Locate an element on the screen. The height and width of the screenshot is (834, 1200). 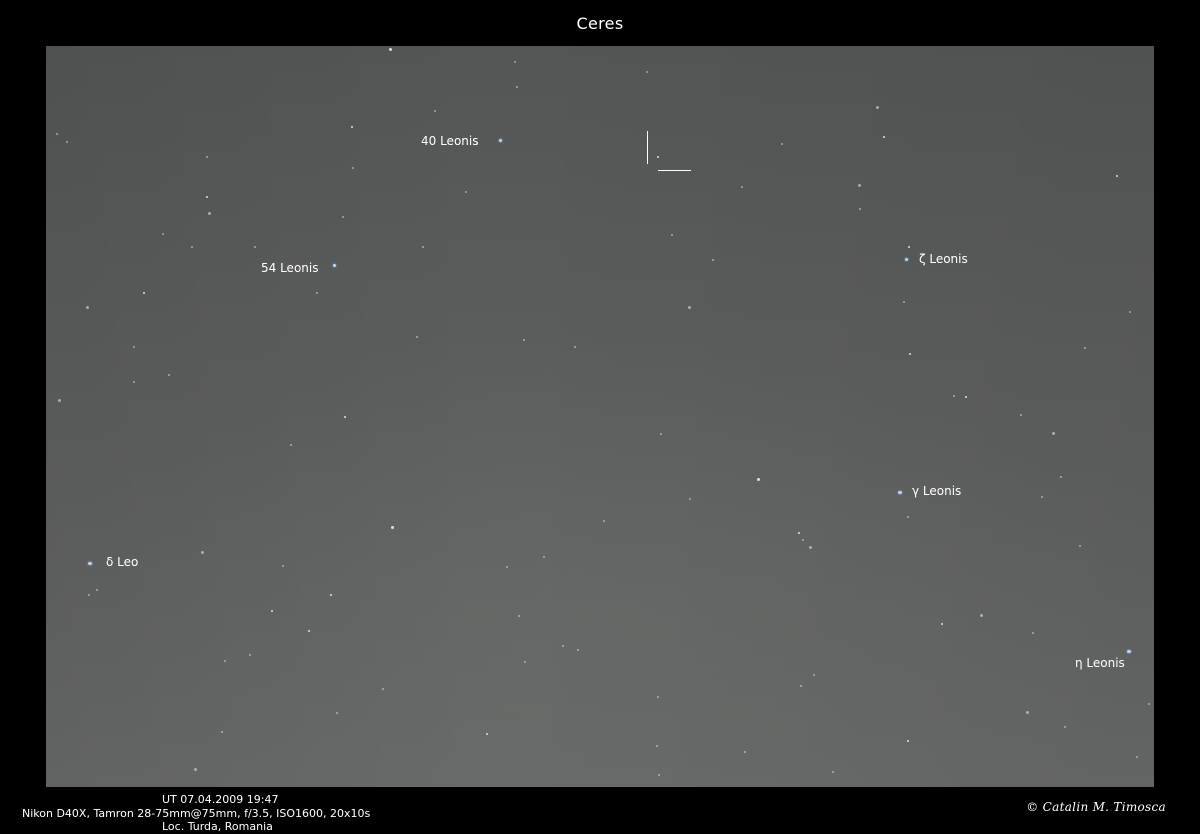
star-gamma-leonis is located at coordinates (900, 492).